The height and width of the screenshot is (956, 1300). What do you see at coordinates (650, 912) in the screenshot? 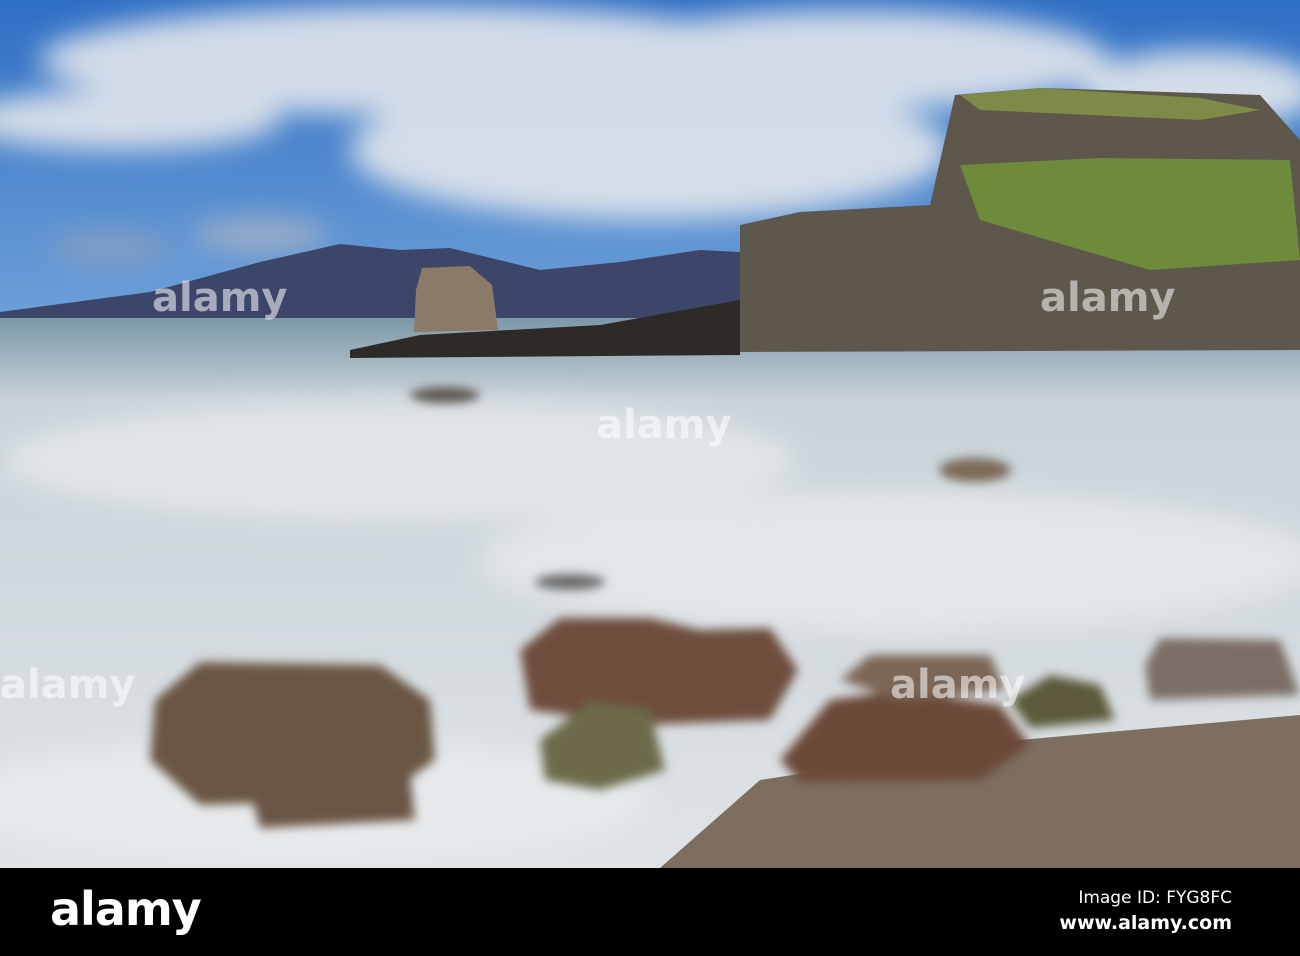
I see `footer-bar: alamy Image ID: FYG8FC www.alamy.com` at bounding box center [650, 912].